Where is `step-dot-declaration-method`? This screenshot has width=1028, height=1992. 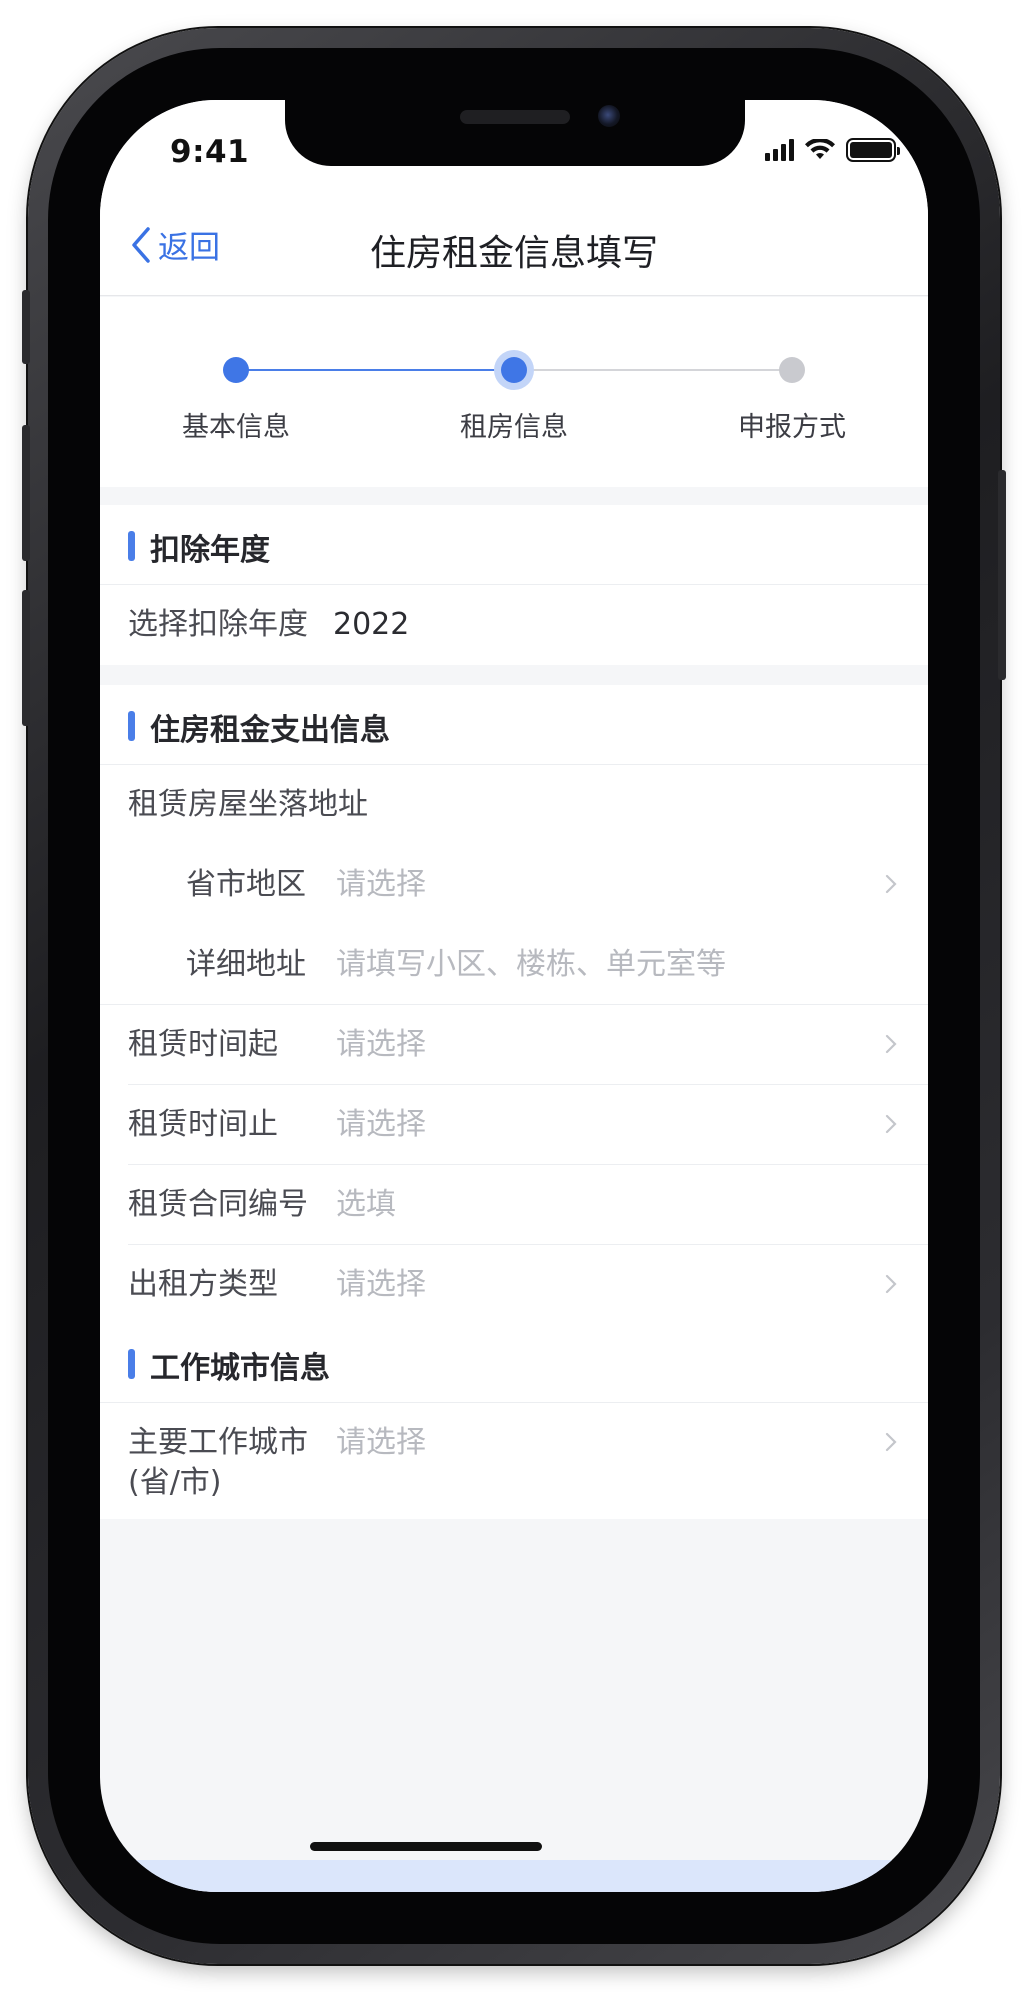 step-dot-declaration-method is located at coordinates (792, 370).